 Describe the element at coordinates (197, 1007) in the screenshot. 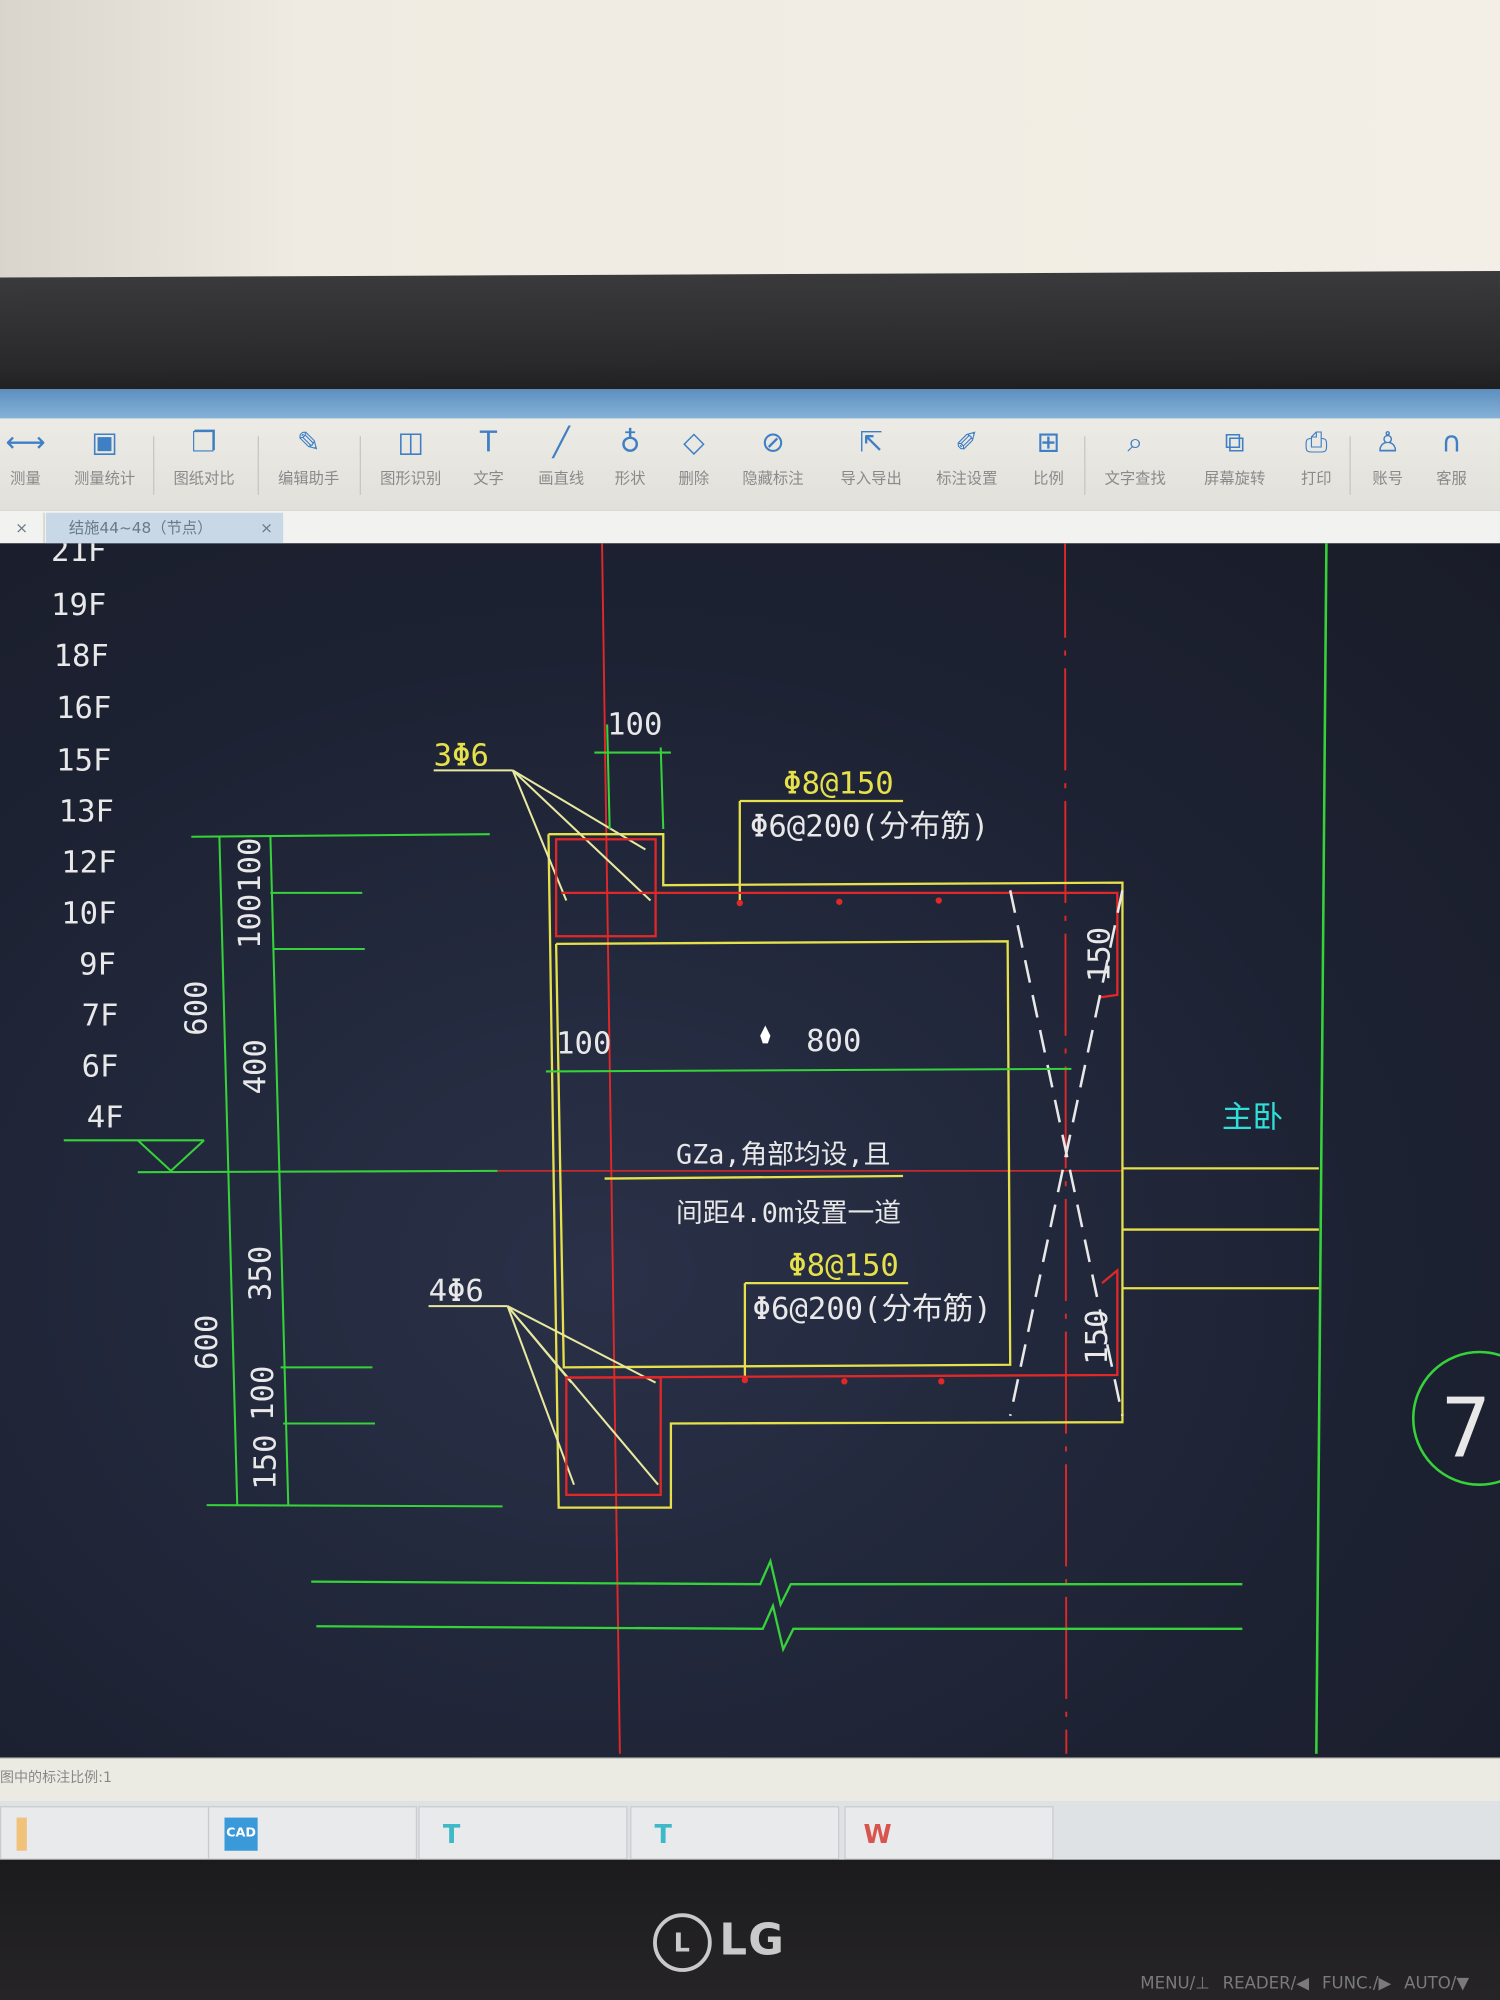

I see `left-total: 600` at that location.